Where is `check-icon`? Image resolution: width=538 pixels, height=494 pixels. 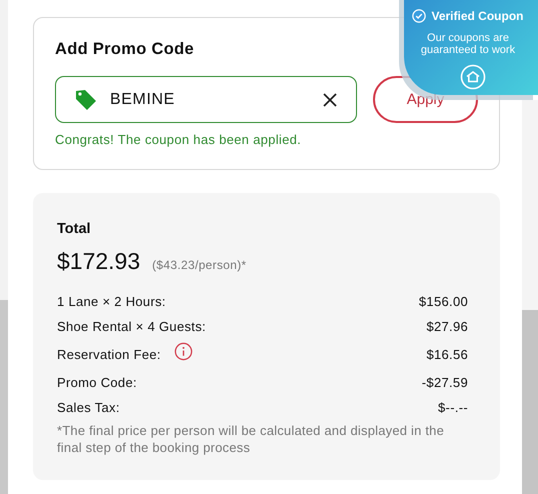
check-icon is located at coordinates (419, 16).